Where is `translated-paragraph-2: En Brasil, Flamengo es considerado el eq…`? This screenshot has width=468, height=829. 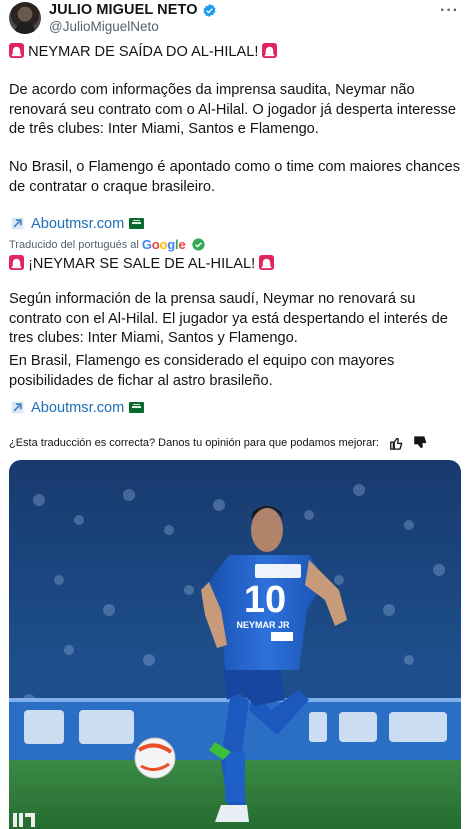 translated-paragraph-2: En Brasil, Flamengo es considerado el eq… is located at coordinates (202, 371).